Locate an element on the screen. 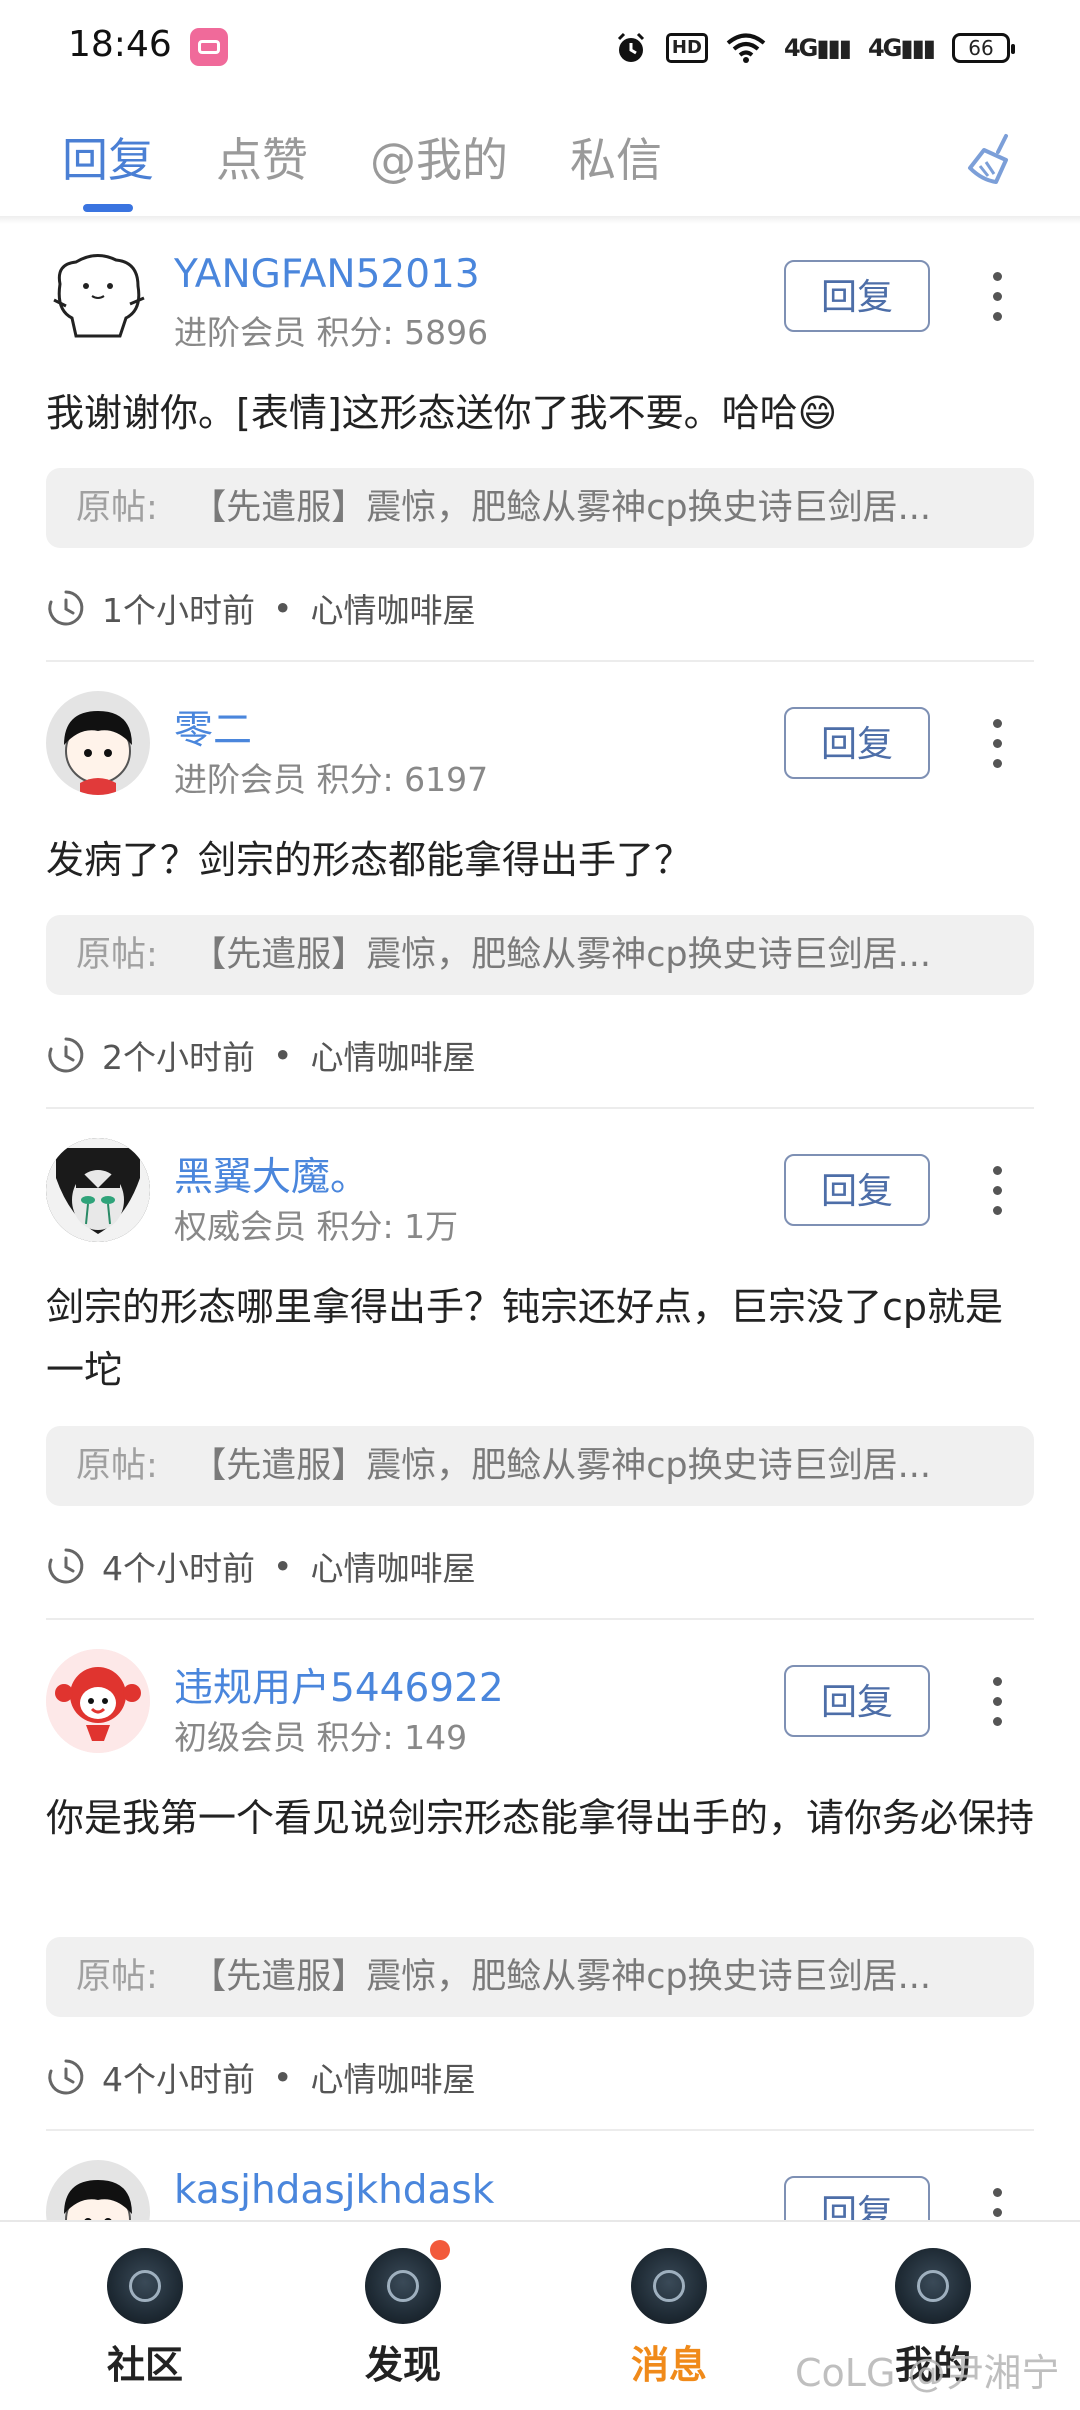  time-ago: 2个小时前 is located at coordinates (178, 1057).